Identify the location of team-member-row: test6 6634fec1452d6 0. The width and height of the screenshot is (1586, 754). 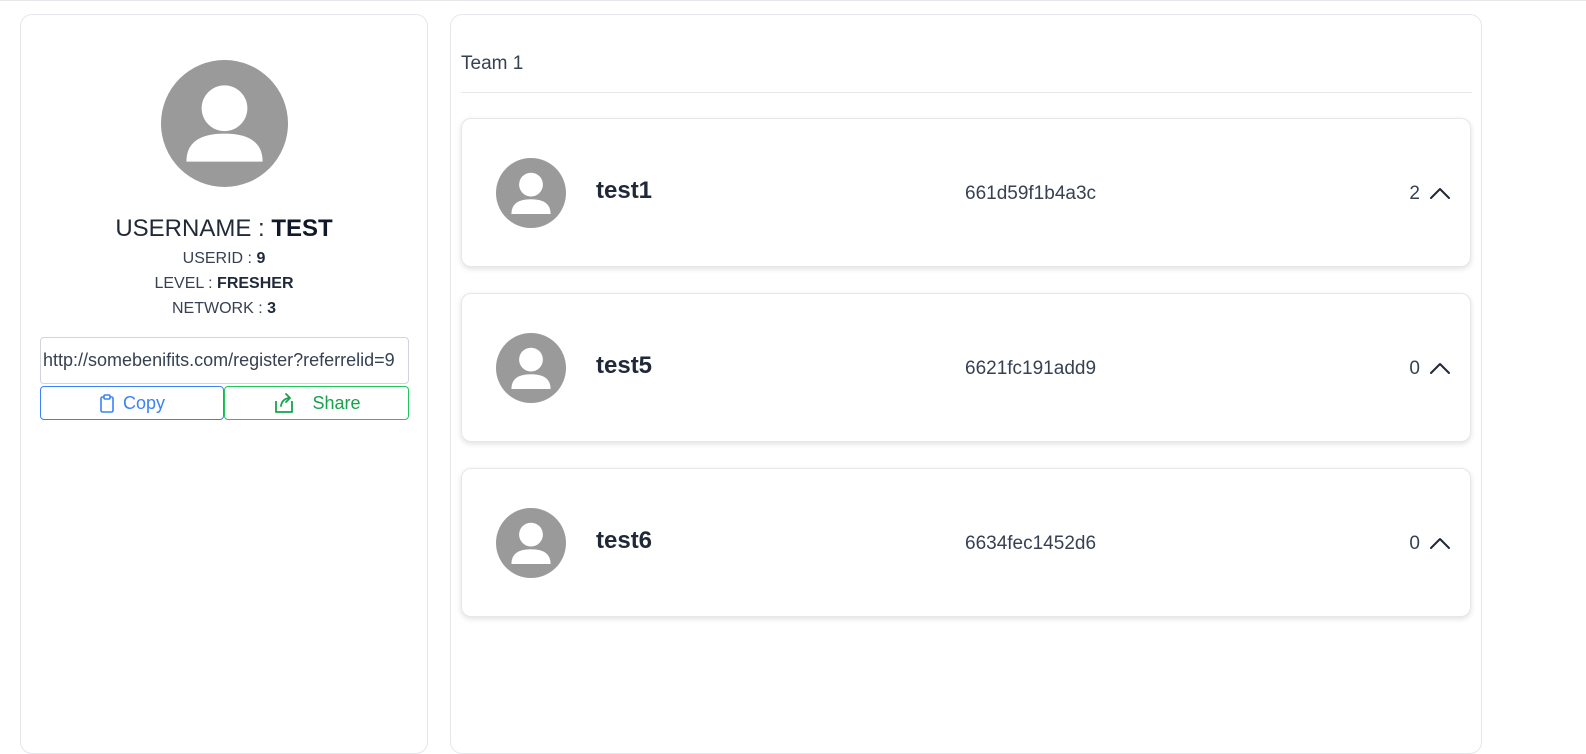
(966, 542).